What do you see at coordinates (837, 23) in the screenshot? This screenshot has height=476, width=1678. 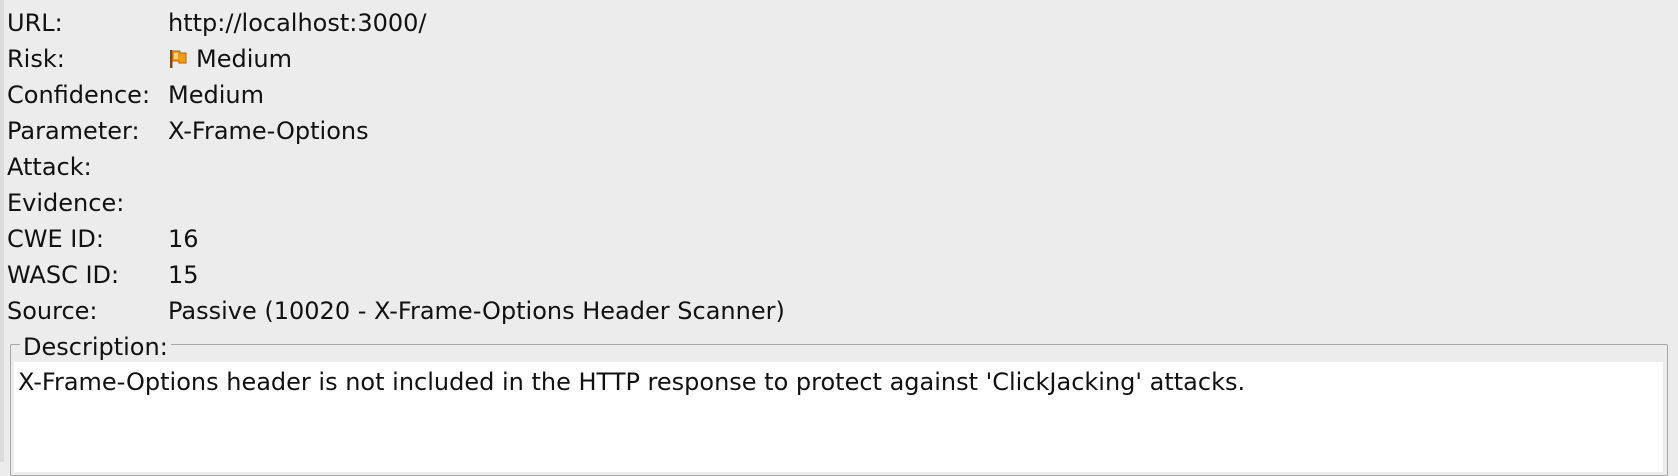 I see `url-row: URL: http://localhost:3000/` at bounding box center [837, 23].